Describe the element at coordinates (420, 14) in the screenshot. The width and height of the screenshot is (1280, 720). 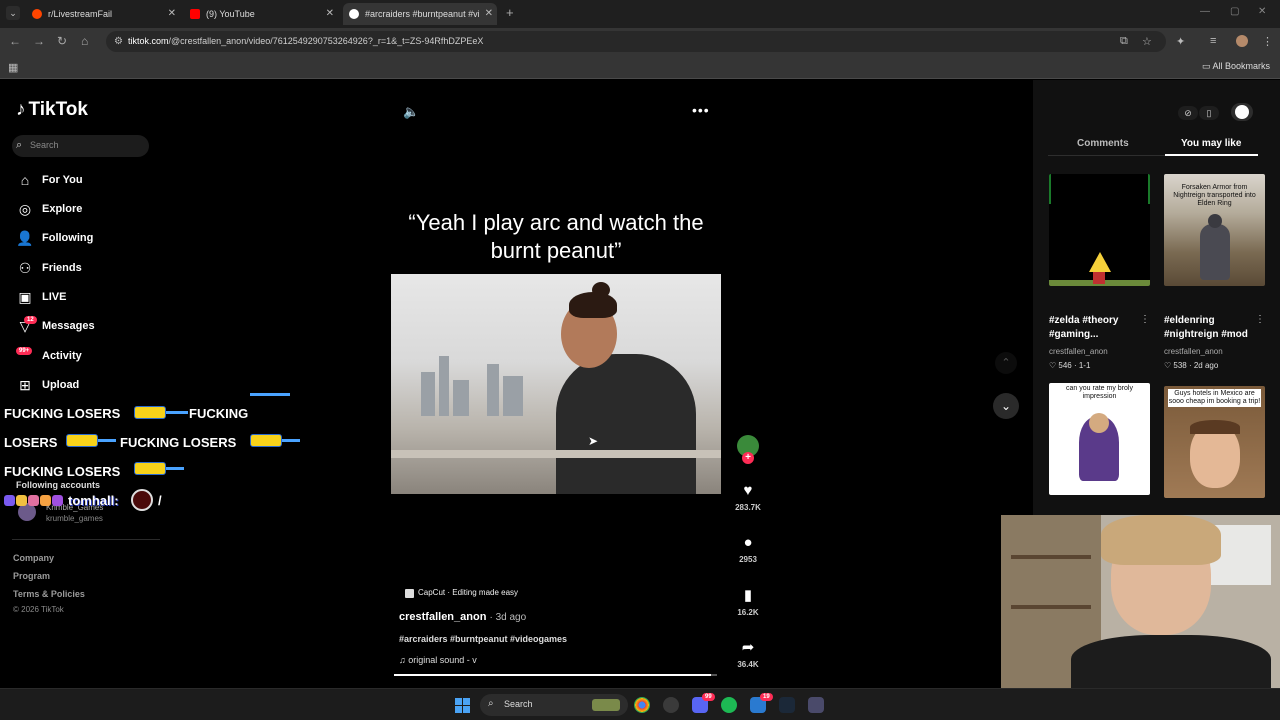
I see `tab-tiktok: #arcraiders #burntpeanut #vide ✕` at that location.